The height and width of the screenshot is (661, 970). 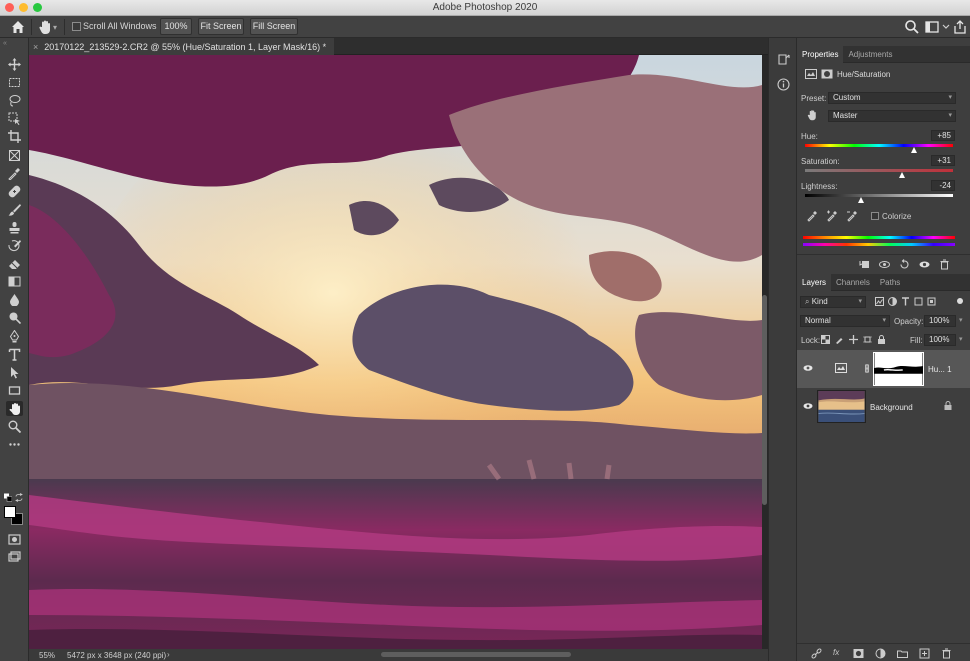 What do you see at coordinates (14, 100) in the screenshot?
I see `lasso-tool-icon` at bounding box center [14, 100].